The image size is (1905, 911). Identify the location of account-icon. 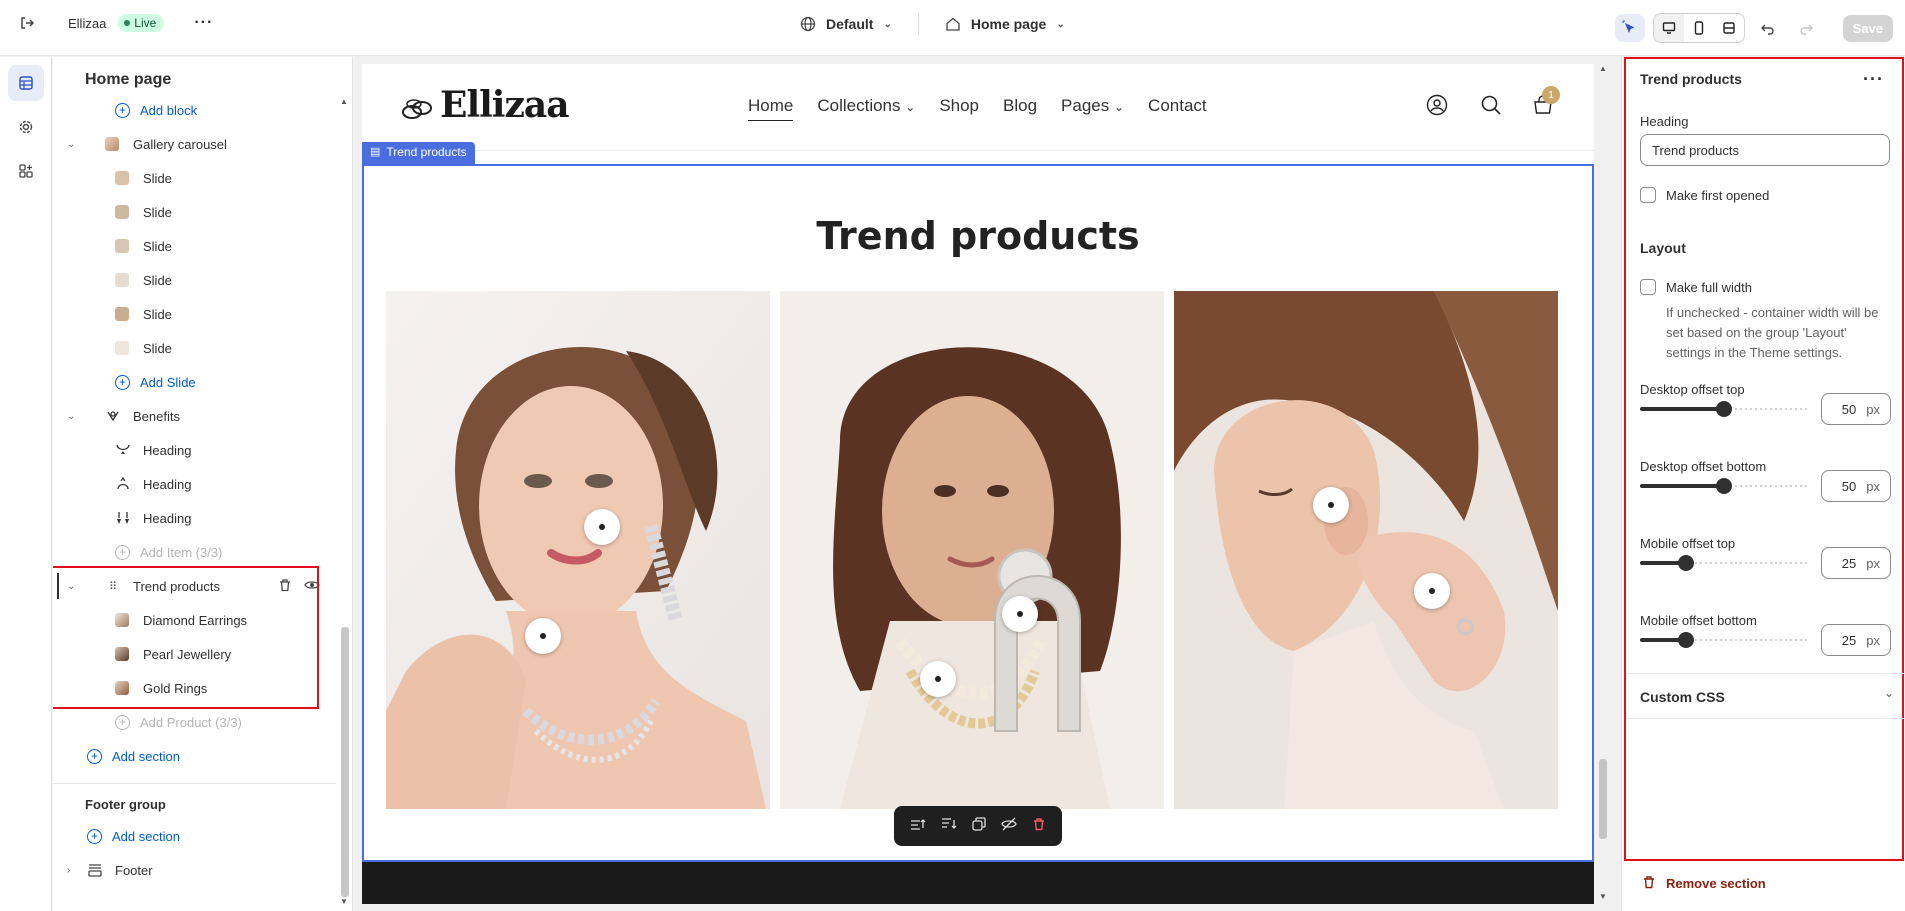
(1437, 107).